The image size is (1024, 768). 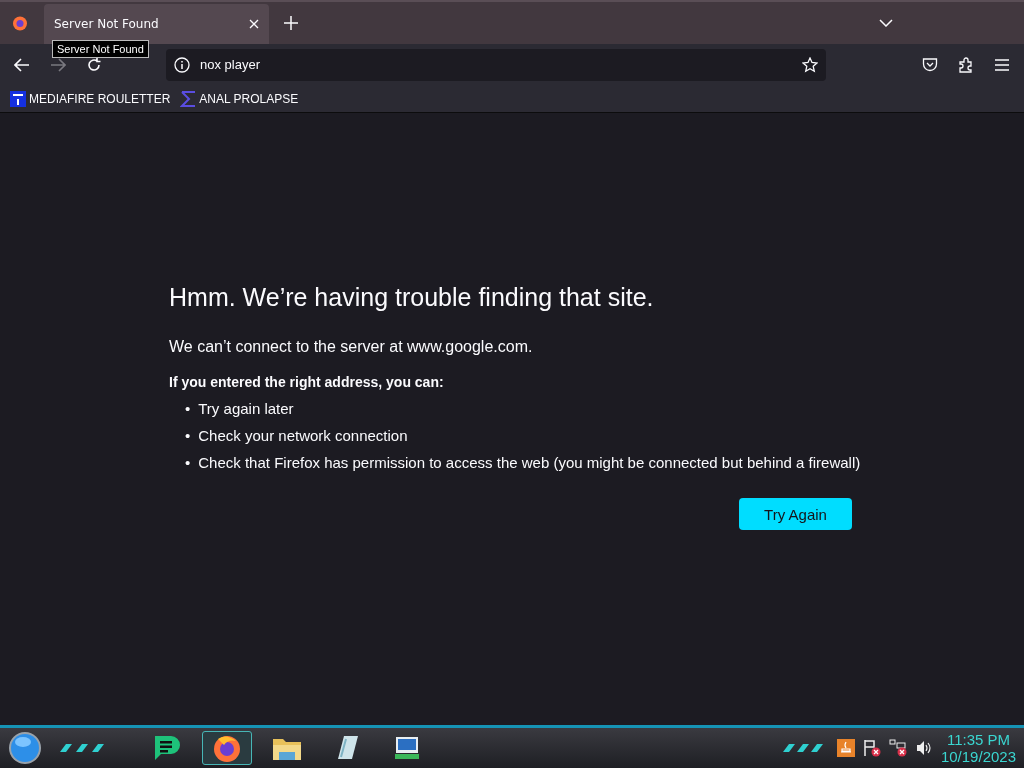 I want to click on close-icon, so click(x=254, y=24).